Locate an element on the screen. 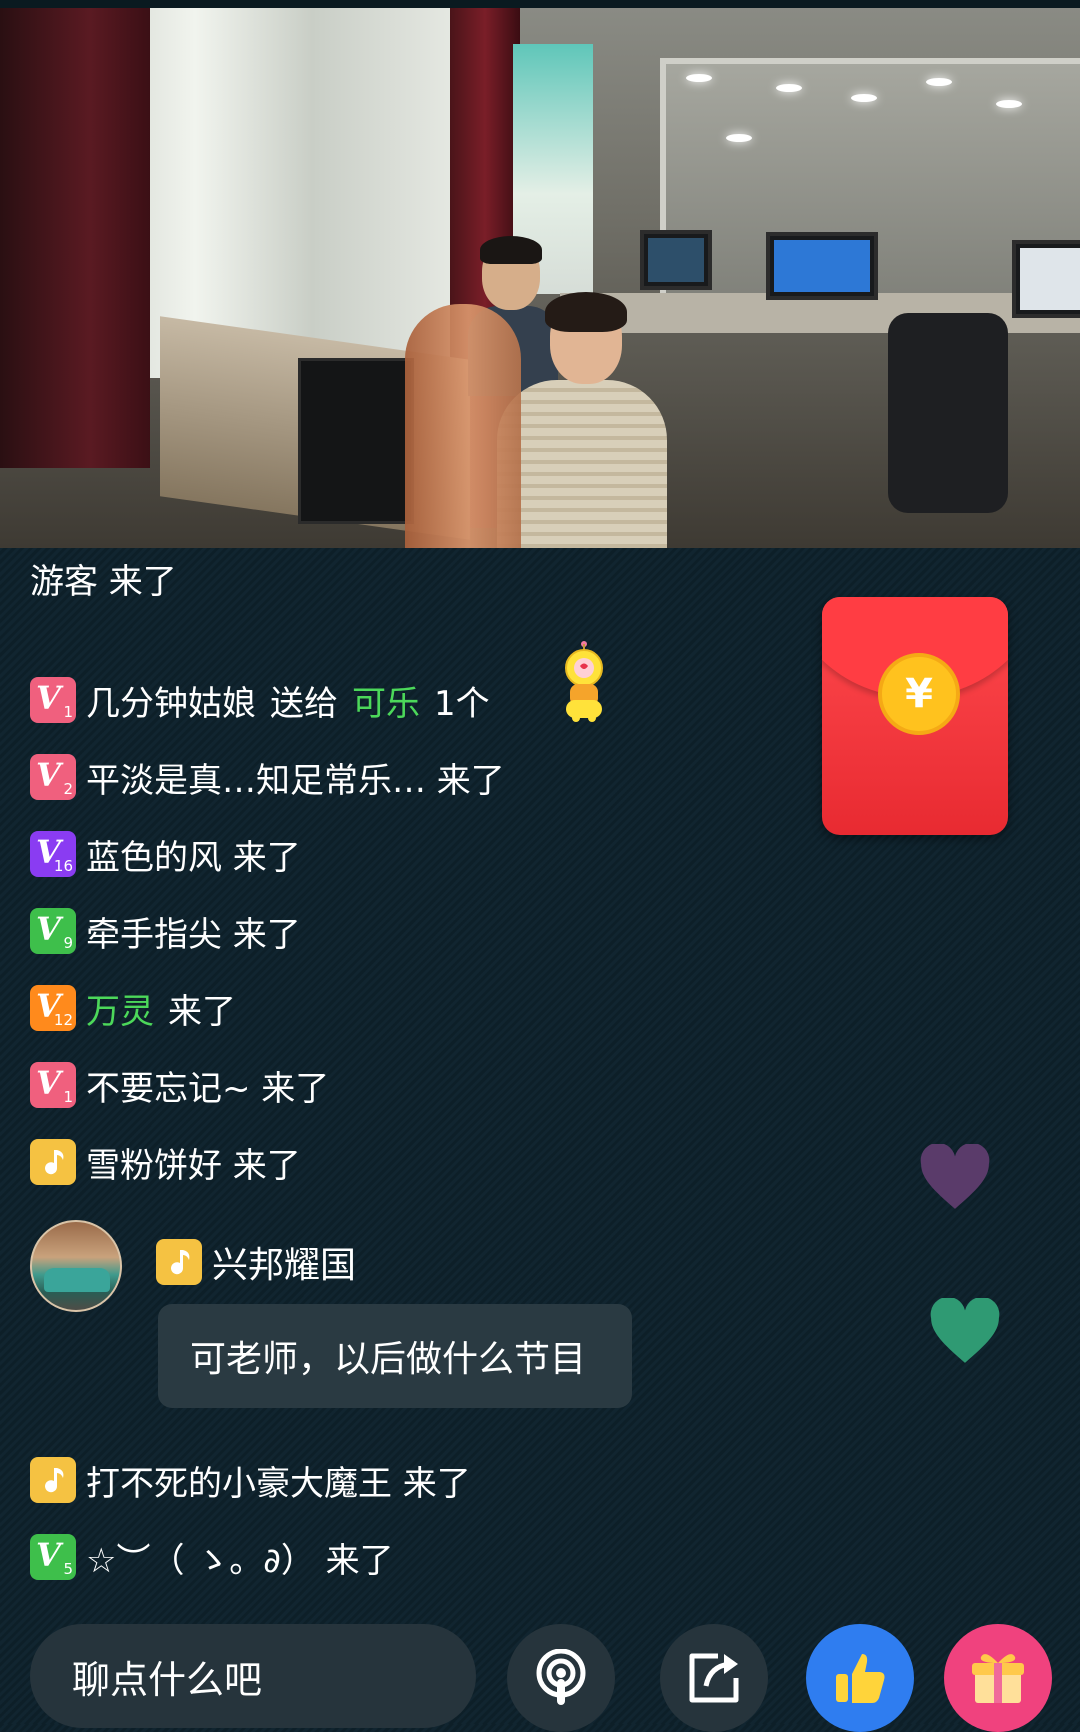 The image size is (1080, 1732). gift-doll-icon is located at coordinates (584, 681).